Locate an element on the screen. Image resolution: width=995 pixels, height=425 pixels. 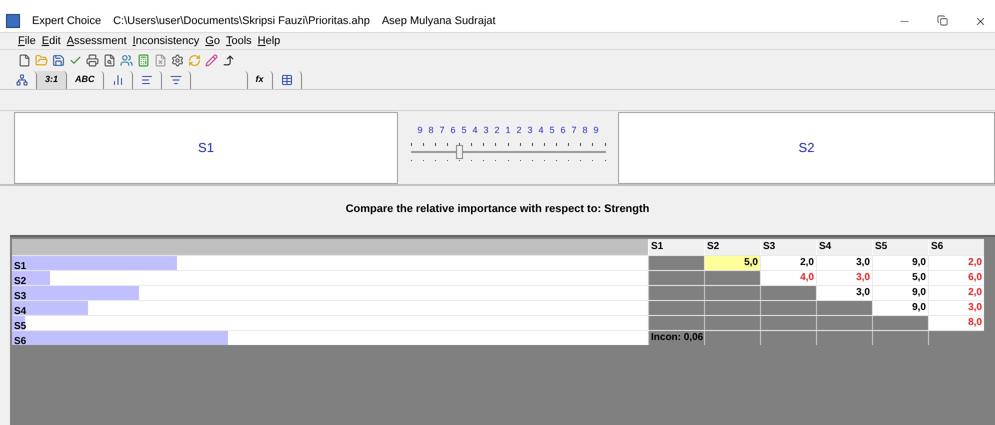
row-label: S1 is located at coordinates (19, 266).